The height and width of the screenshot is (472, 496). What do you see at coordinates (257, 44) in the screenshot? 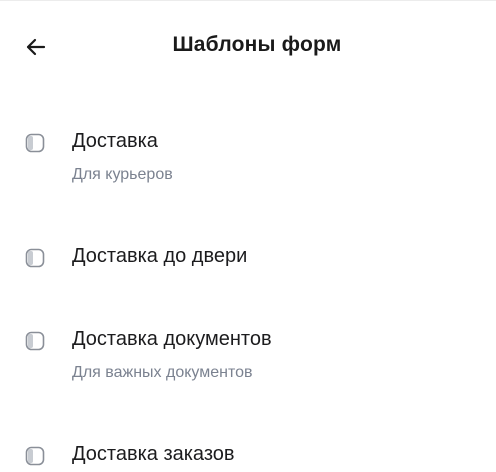
I see `page-title: Шаблоны форм` at bounding box center [257, 44].